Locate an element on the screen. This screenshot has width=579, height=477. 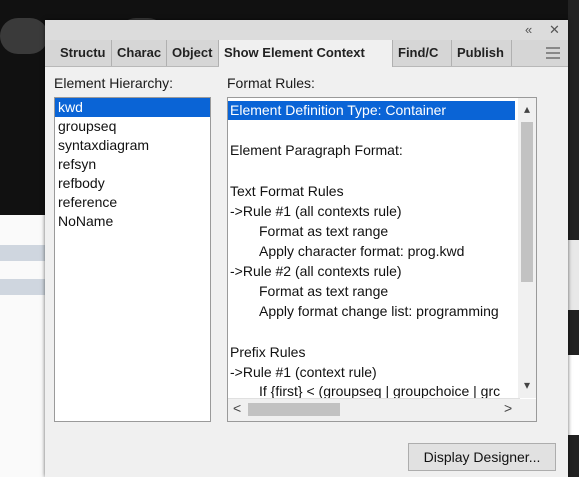
rule-line: ->Rule #2 (all contexts rule) is located at coordinates (316, 271).